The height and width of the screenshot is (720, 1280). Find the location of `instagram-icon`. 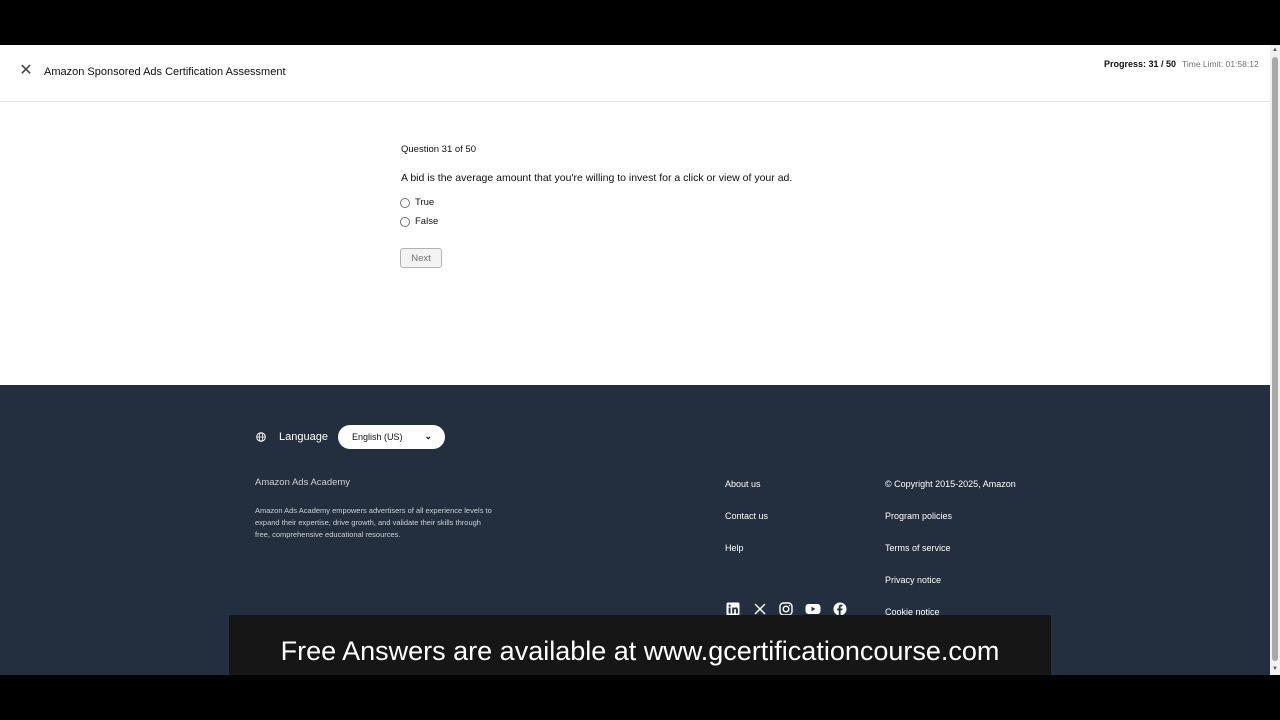

instagram-icon is located at coordinates (786, 609).